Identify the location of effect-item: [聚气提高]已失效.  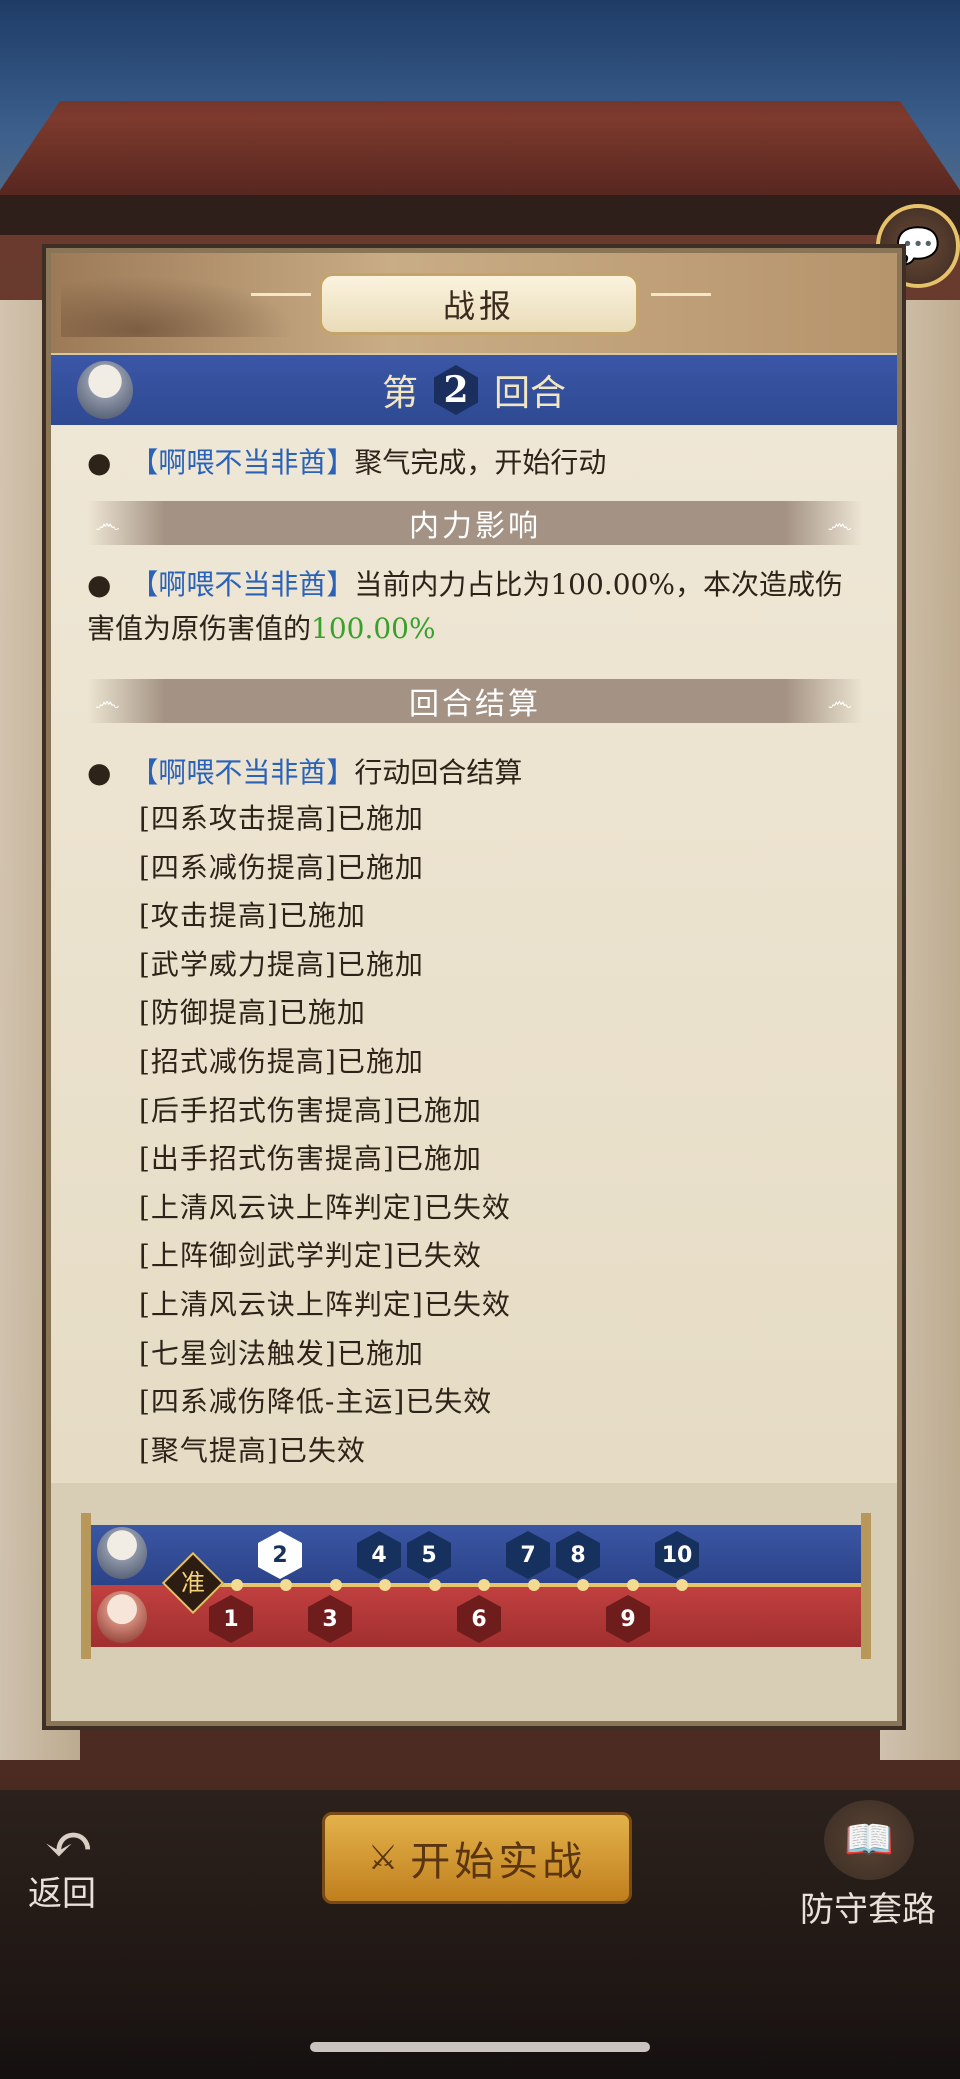
(252, 1450).